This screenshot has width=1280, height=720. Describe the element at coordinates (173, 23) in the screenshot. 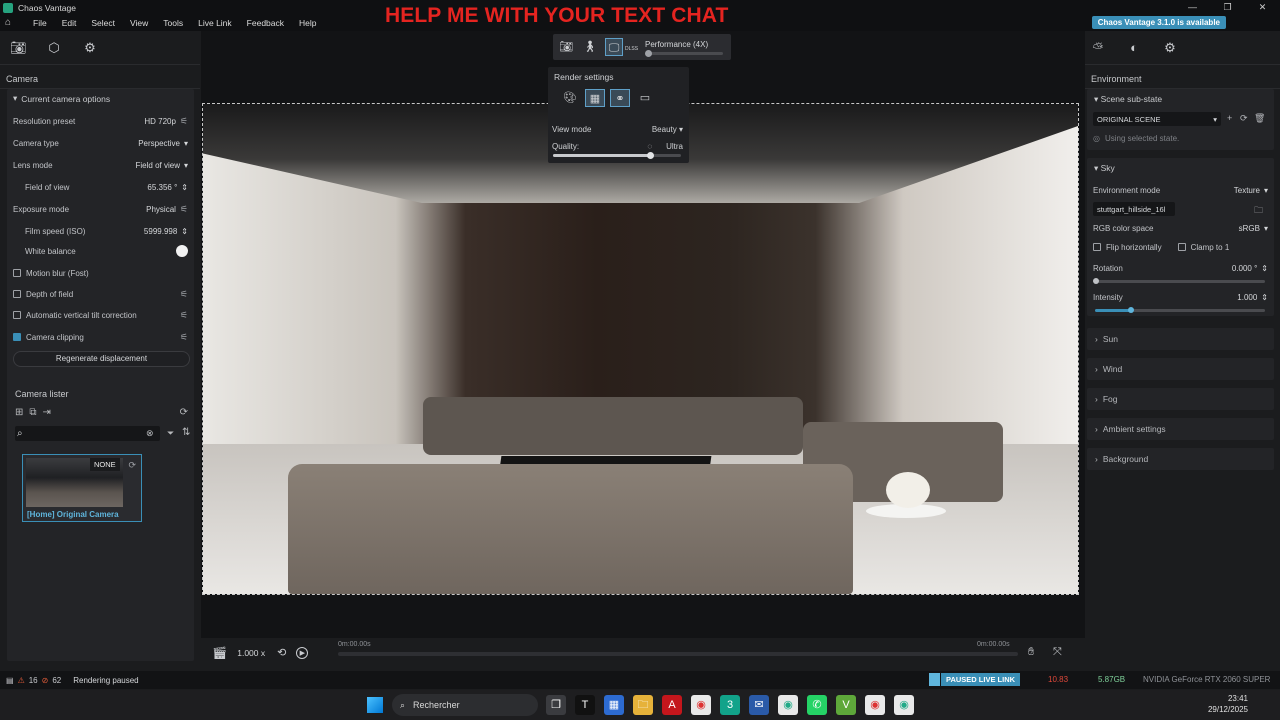

I see `menu-tools: Tools` at that location.